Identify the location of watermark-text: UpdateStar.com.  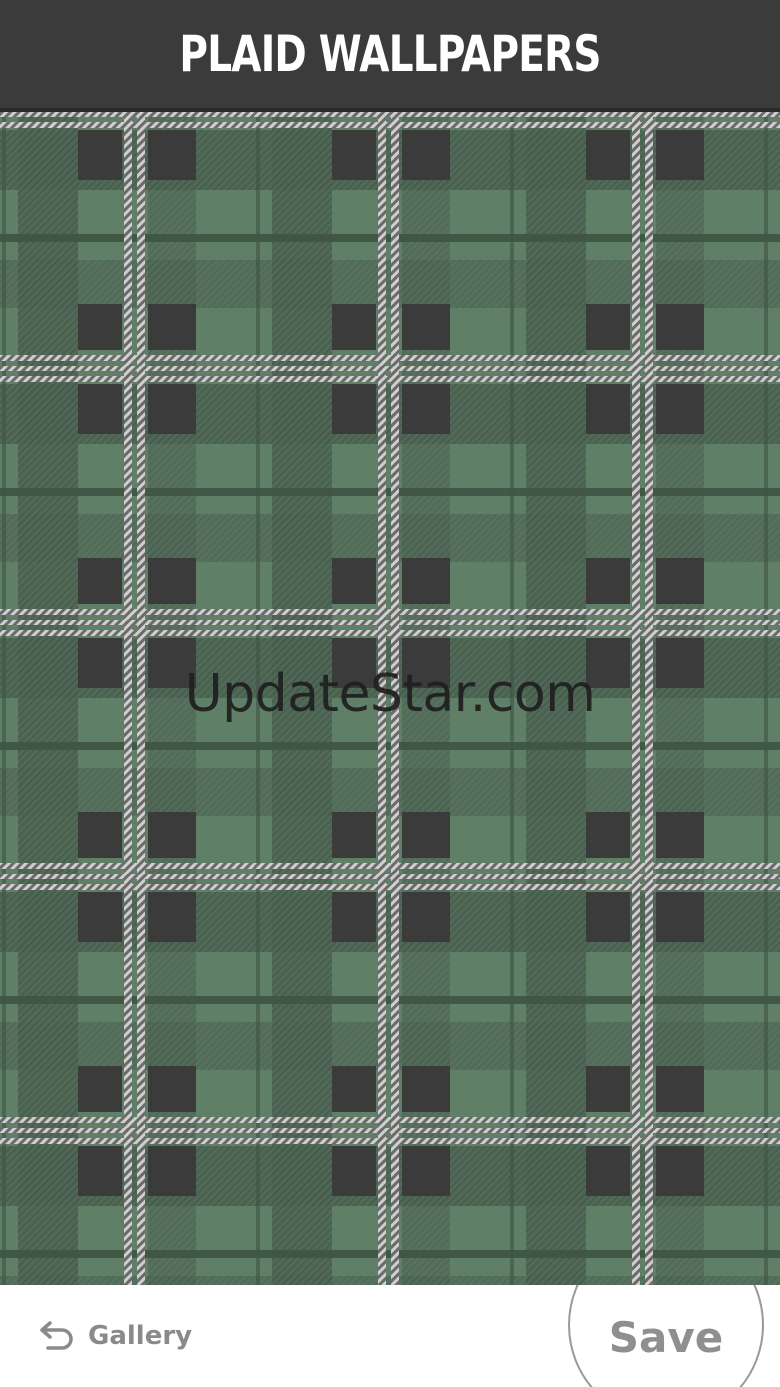
(390, 694).